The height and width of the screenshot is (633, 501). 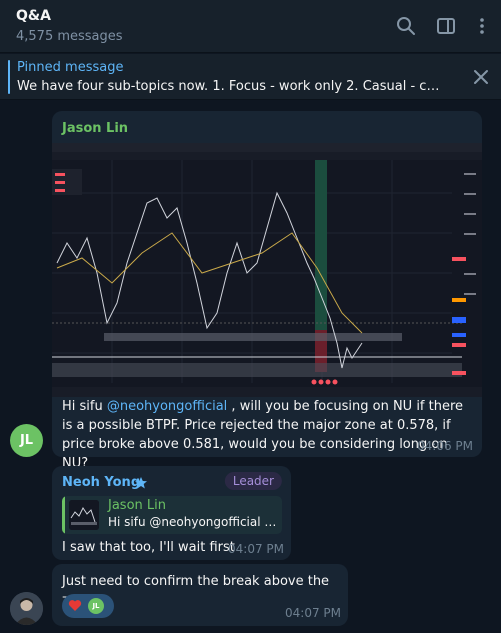 What do you see at coordinates (63, 515) in the screenshot?
I see `reply-indicator` at bounding box center [63, 515].